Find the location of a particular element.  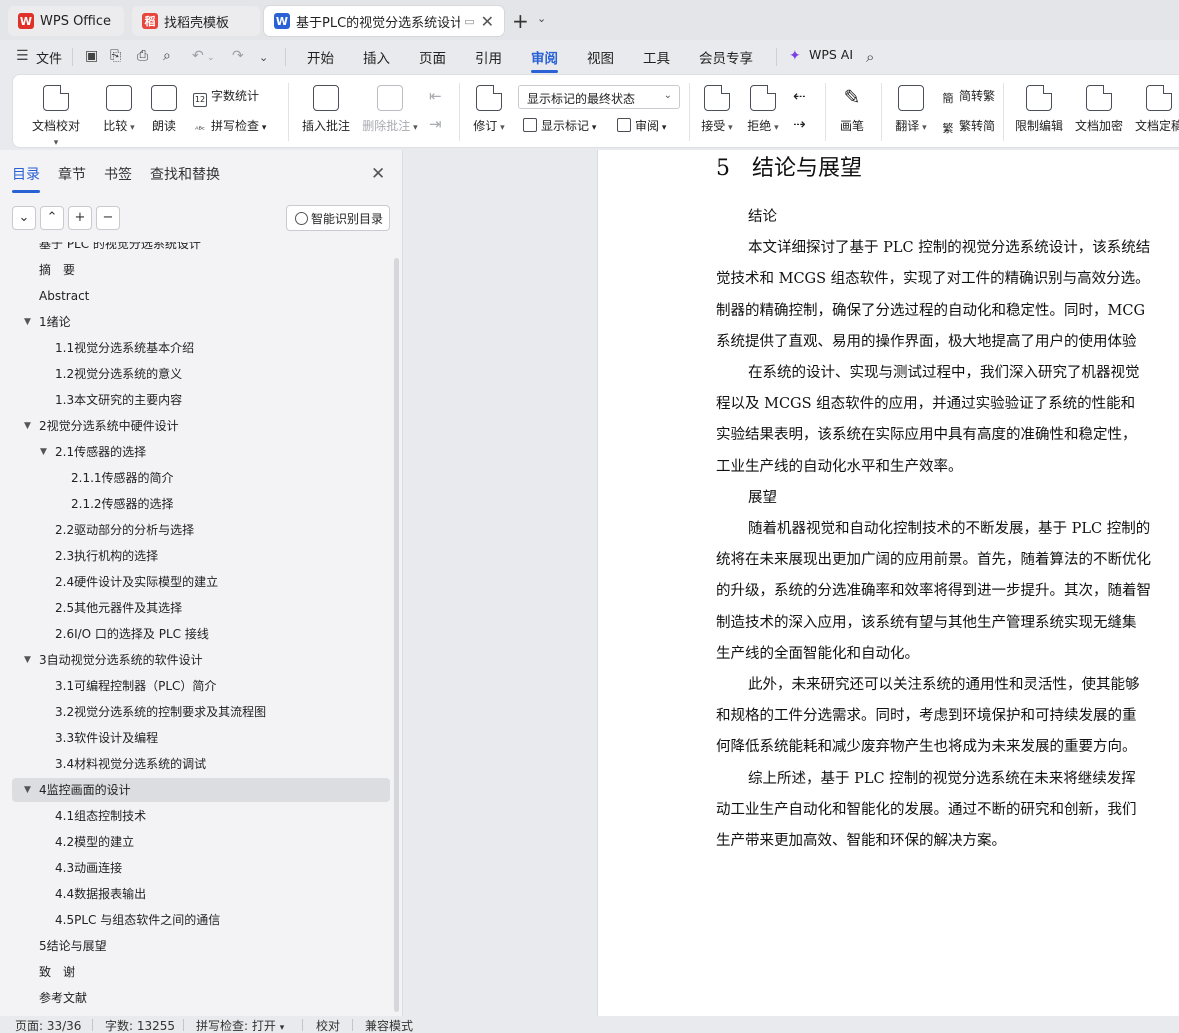

toc-item: 参考文献 is located at coordinates (201, 998).